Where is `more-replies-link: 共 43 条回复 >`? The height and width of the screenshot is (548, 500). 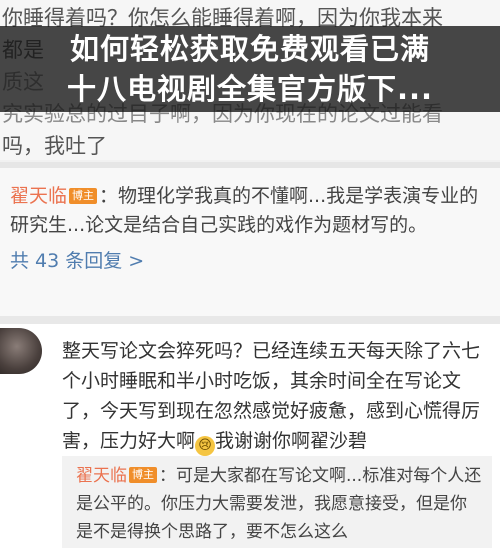
more-replies-link: 共 43 条回复 > is located at coordinates (250, 259).